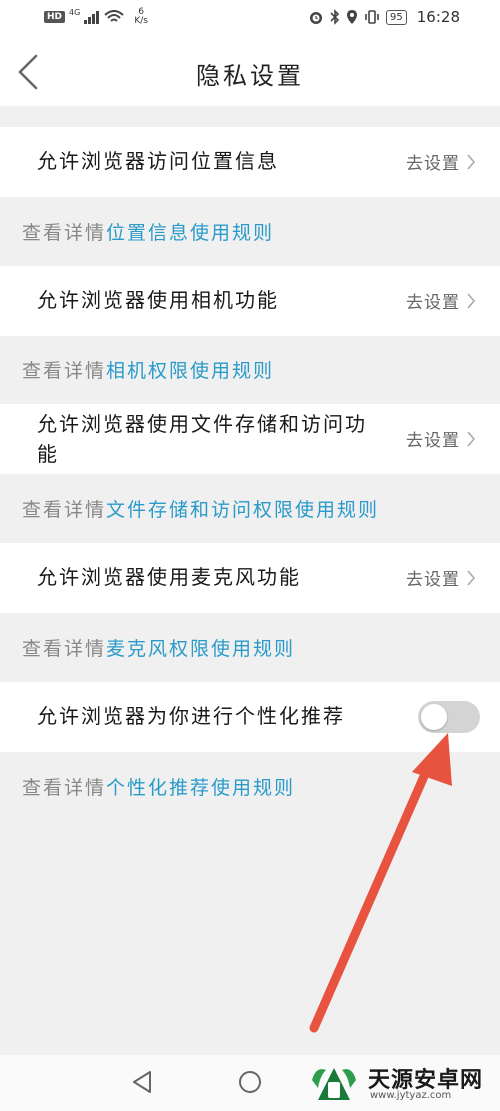  Describe the element at coordinates (334, 1084) in the screenshot. I see `watermark-logo` at that location.